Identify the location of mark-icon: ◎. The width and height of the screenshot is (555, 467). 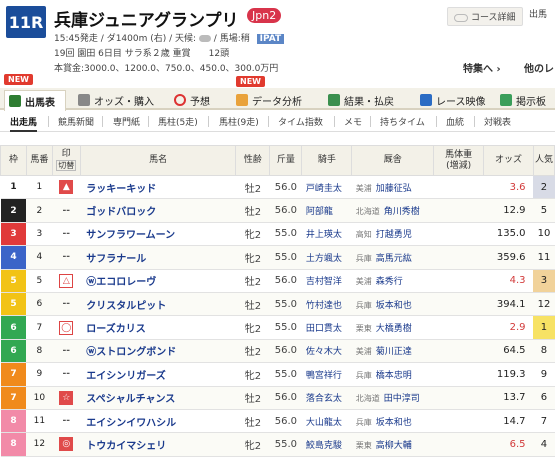
(66, 444).